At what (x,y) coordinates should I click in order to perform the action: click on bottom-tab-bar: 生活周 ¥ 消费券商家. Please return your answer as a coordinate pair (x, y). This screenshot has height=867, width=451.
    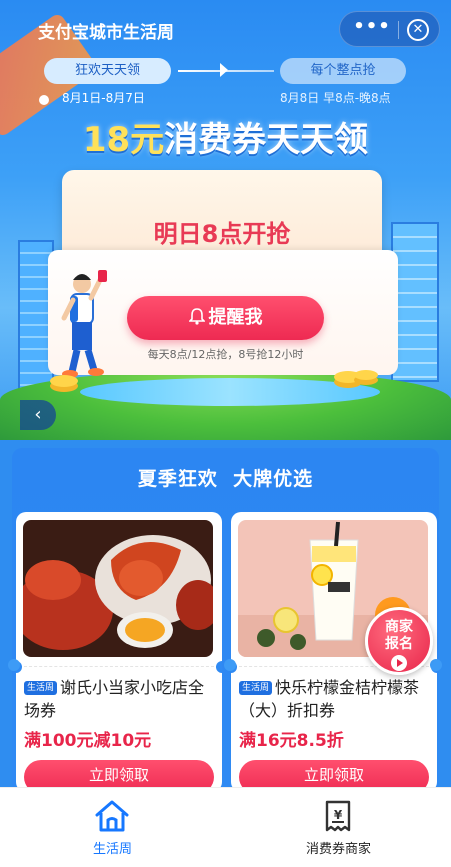
    Looking at the image, I should click on (225, 827).